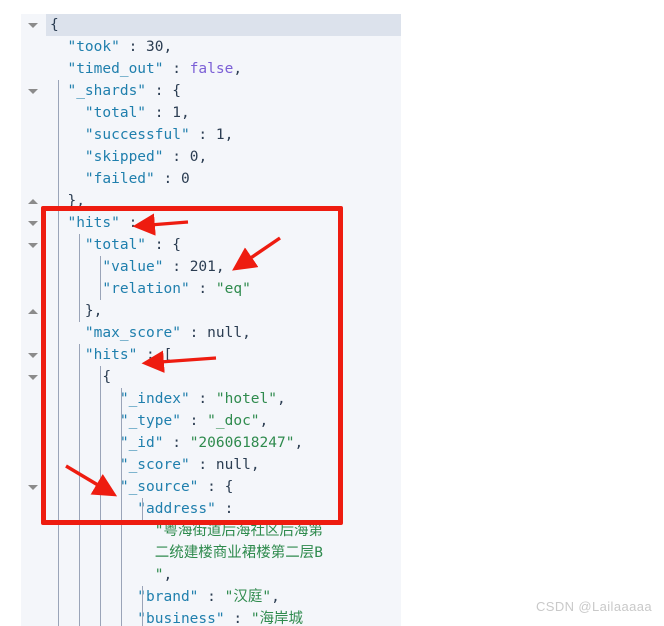  What do you see at coordinates (107, 267) in the screenshot?
I see `code-token: "value"` at bounding box center [107, 267].